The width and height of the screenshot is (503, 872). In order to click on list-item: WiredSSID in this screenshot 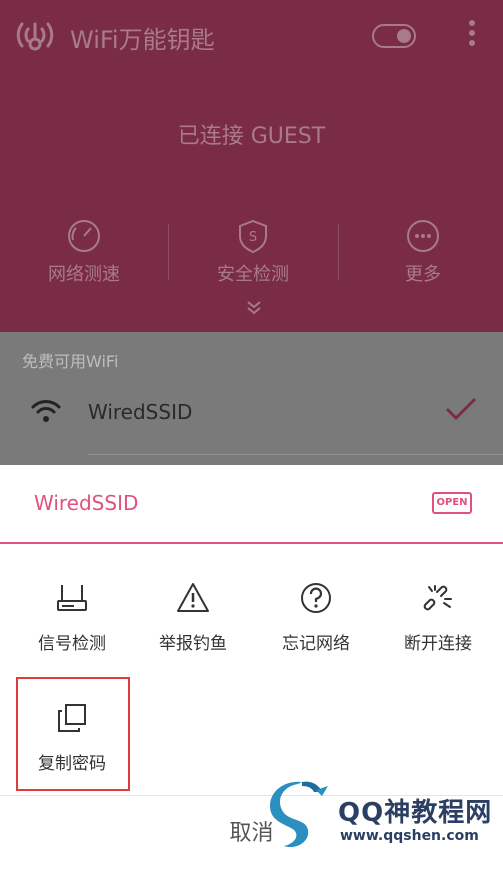, I will do `click(251, 418)`.